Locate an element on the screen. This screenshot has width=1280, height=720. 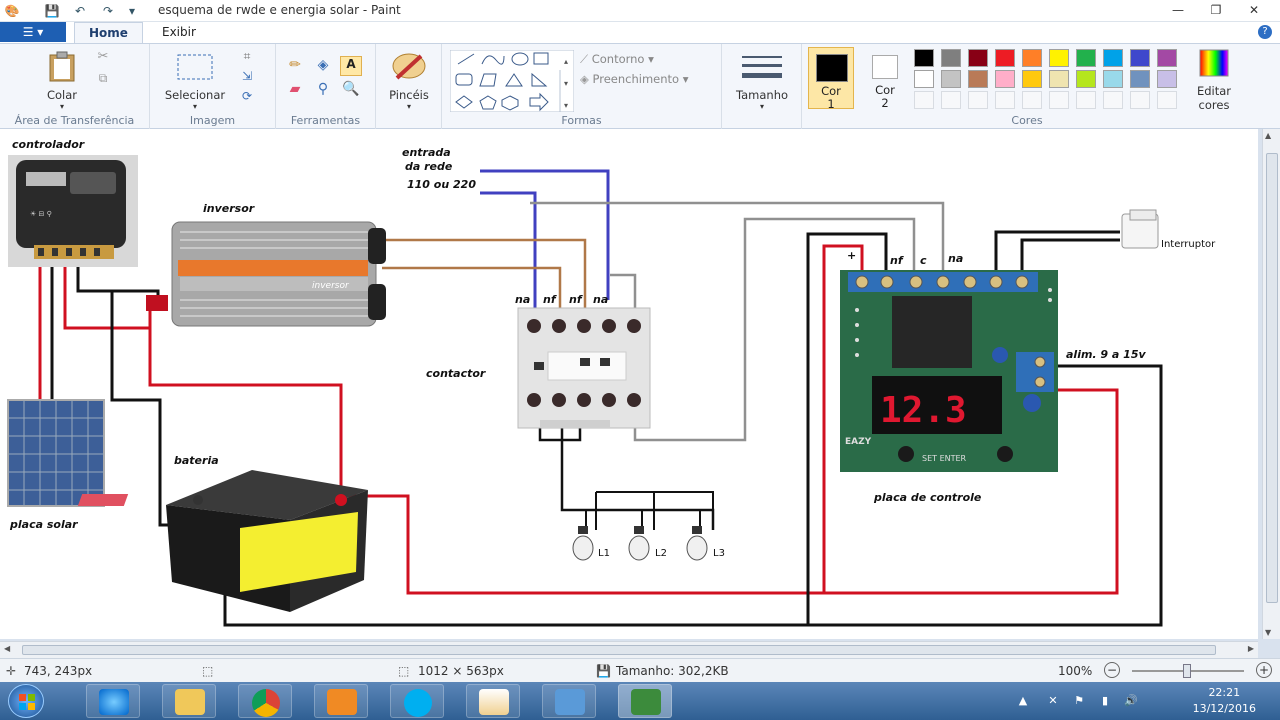
scroll-left-icon: ◀ is located at coordinates (7, 648).